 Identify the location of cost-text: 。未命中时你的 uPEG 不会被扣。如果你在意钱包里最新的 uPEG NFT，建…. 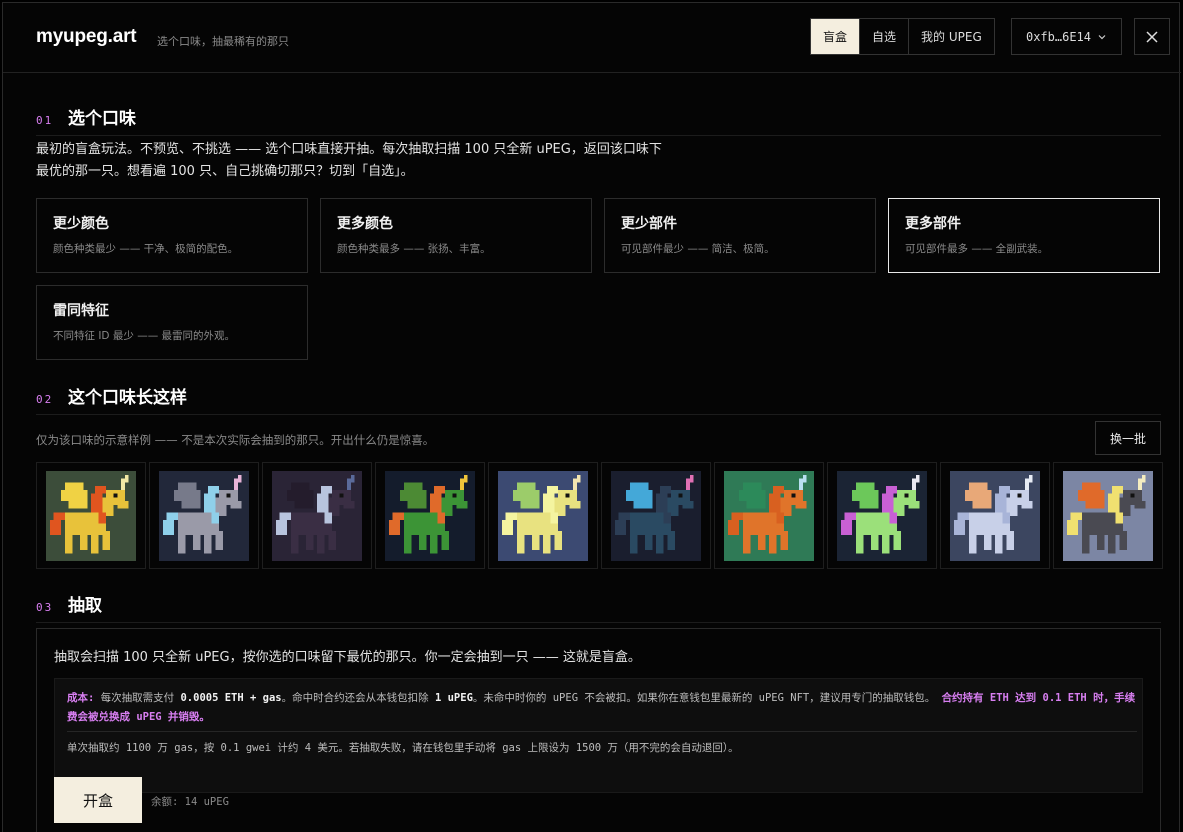
(707, 698).